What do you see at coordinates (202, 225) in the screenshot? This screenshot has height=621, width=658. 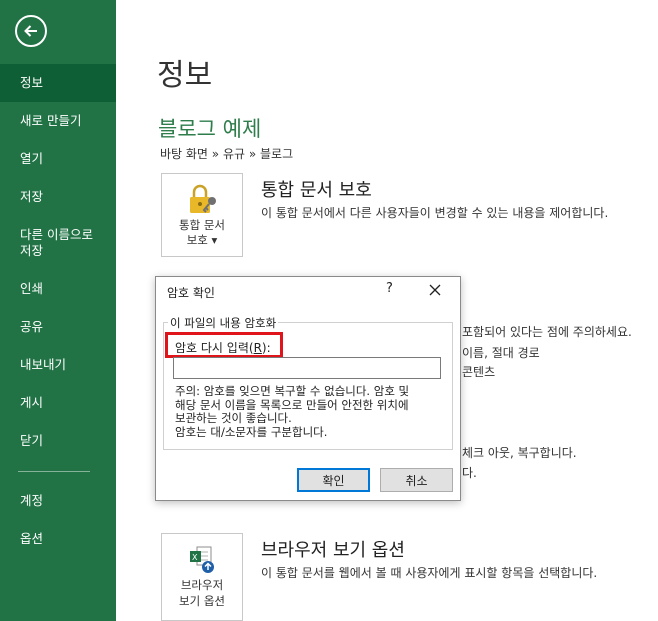 I see `protect-tile-label-1: 통합 문서` at bounding box center [202, 225].